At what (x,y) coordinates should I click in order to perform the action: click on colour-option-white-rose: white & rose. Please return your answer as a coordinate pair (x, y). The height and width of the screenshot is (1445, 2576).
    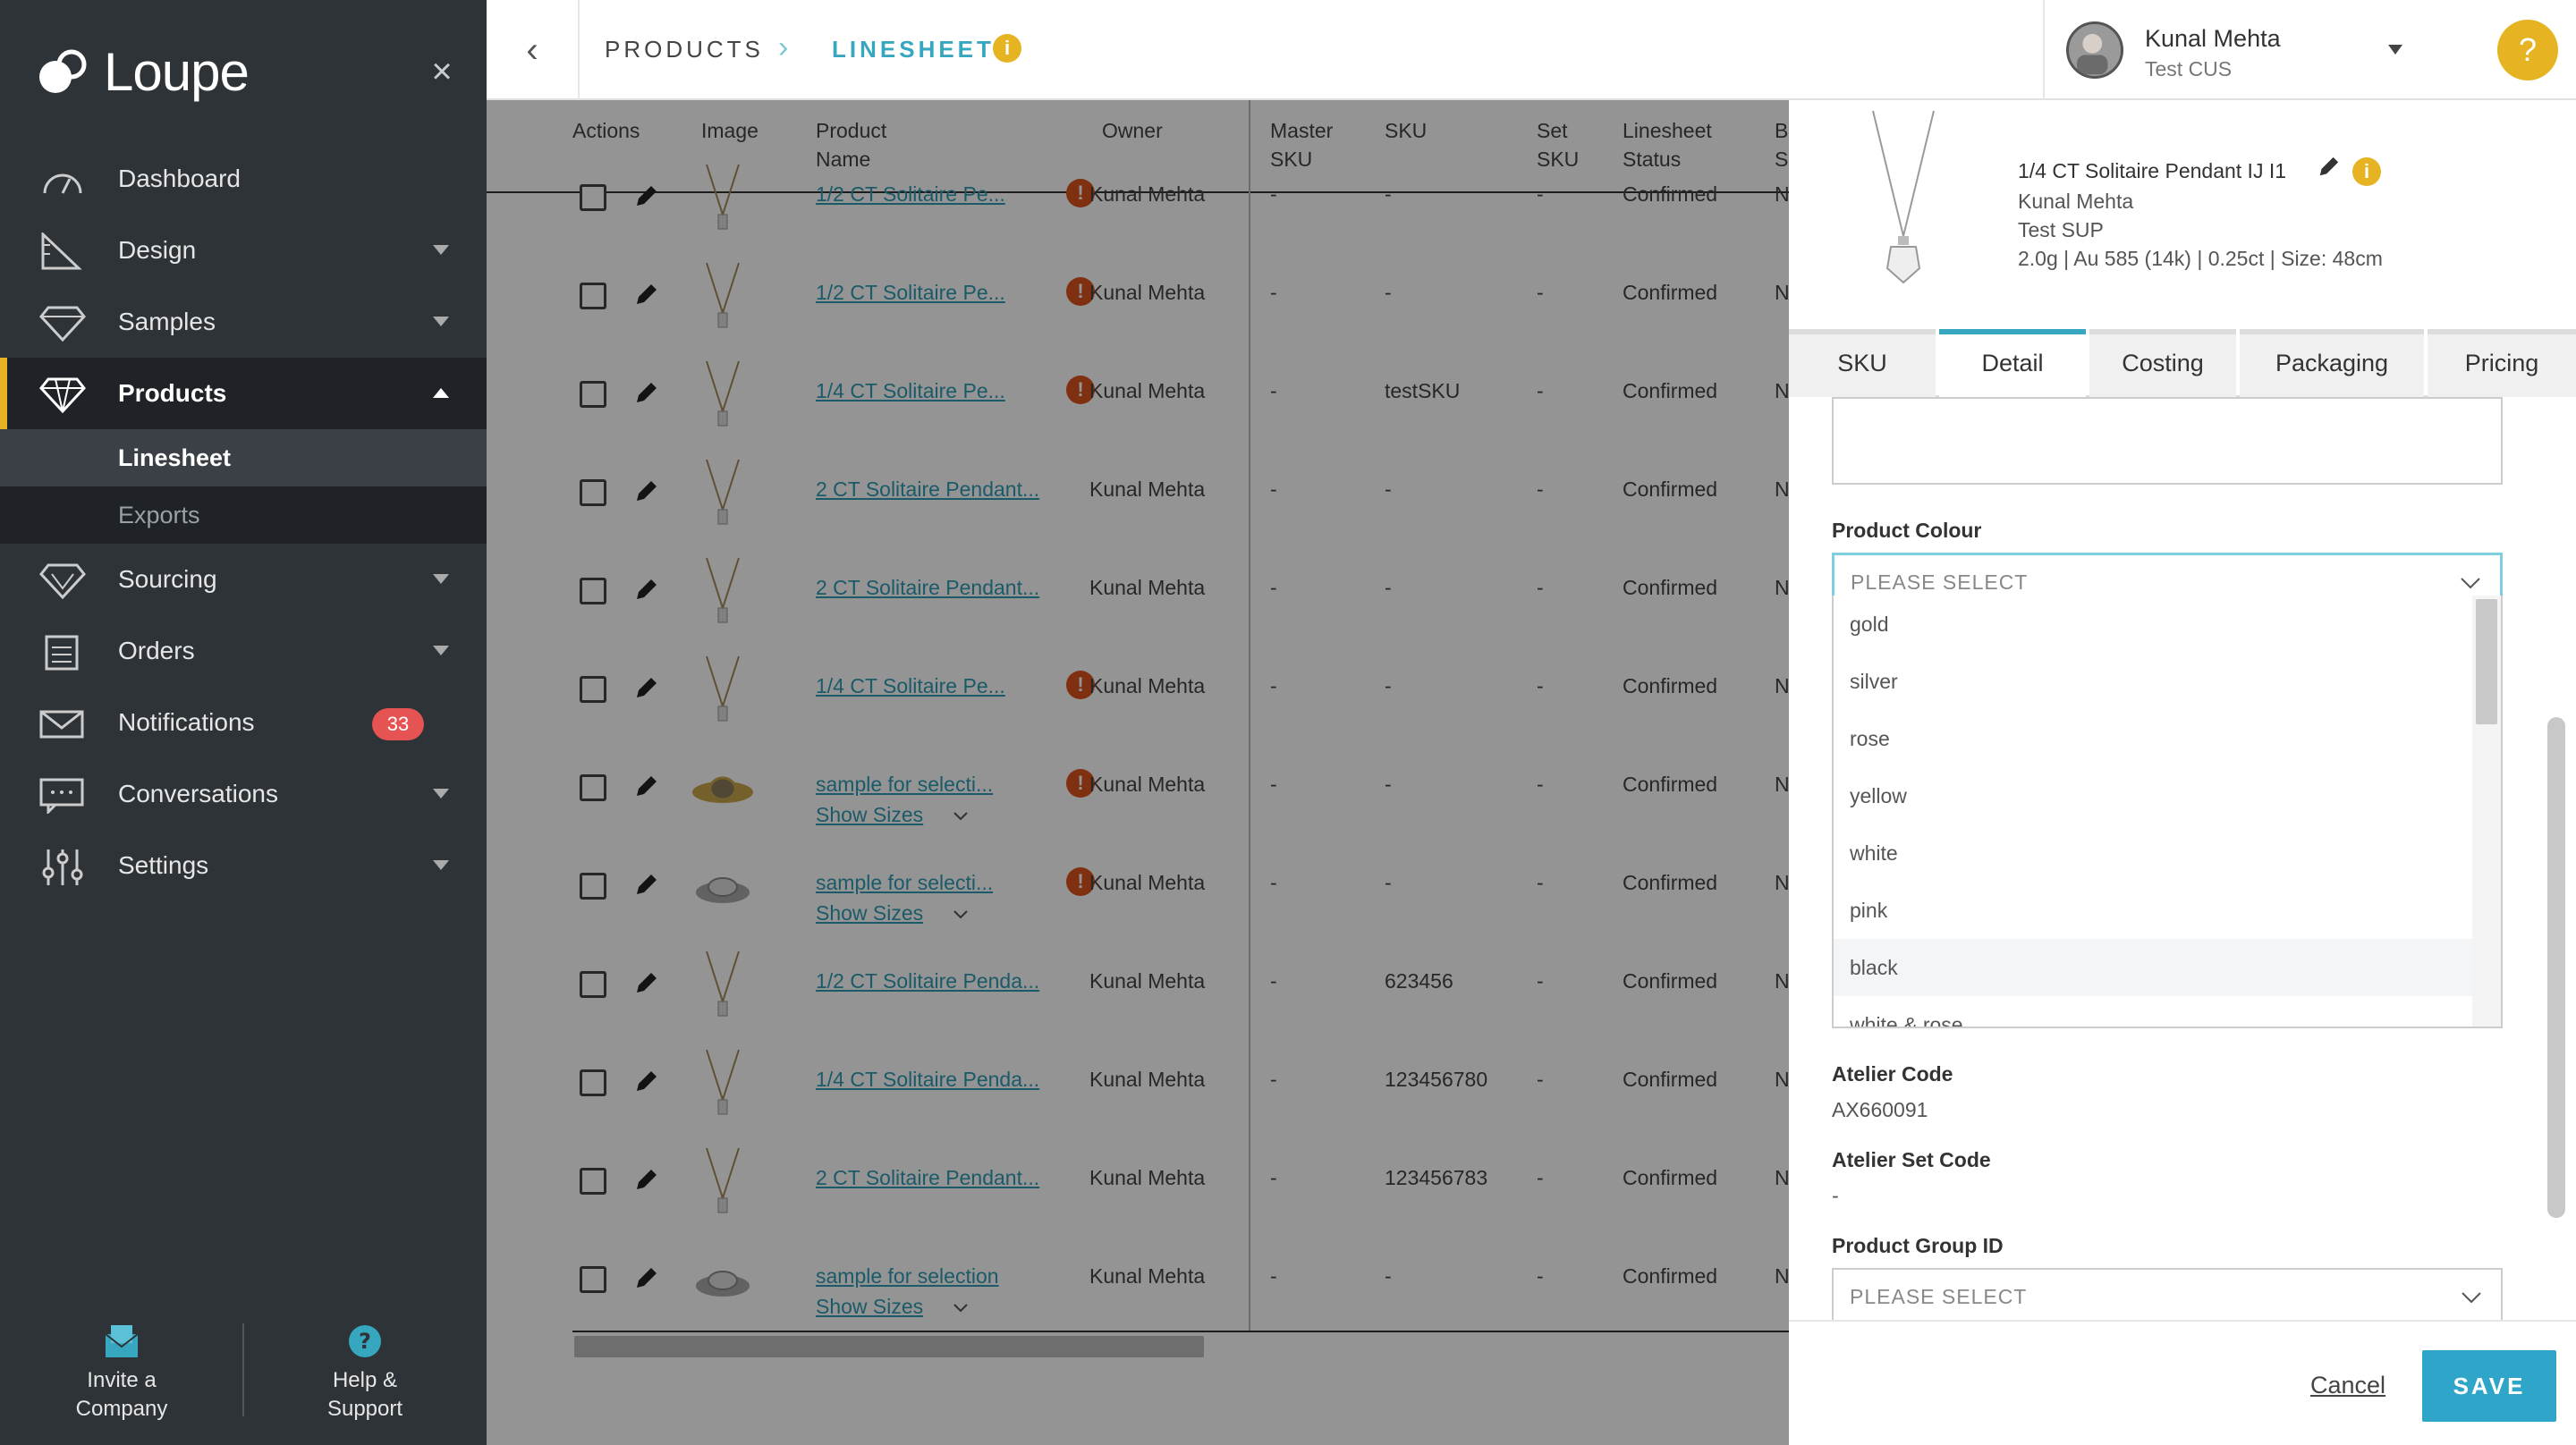
    Looking at the image, I should click on (2154, 1011).